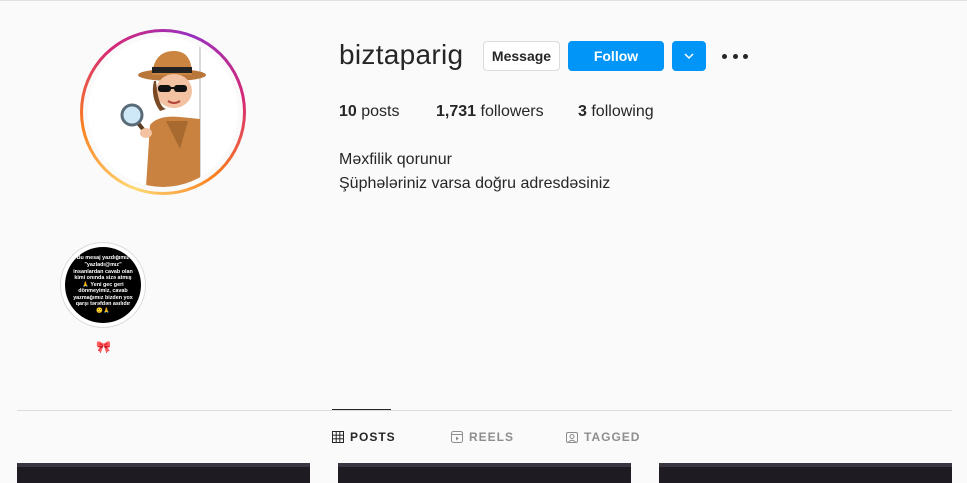 Image resolution: width=967 pixels, height=483 pixels. What do you see at coordinates (521, 56) in the screenshot?
I see `message-button: Message` at bounding box center [521, 56].